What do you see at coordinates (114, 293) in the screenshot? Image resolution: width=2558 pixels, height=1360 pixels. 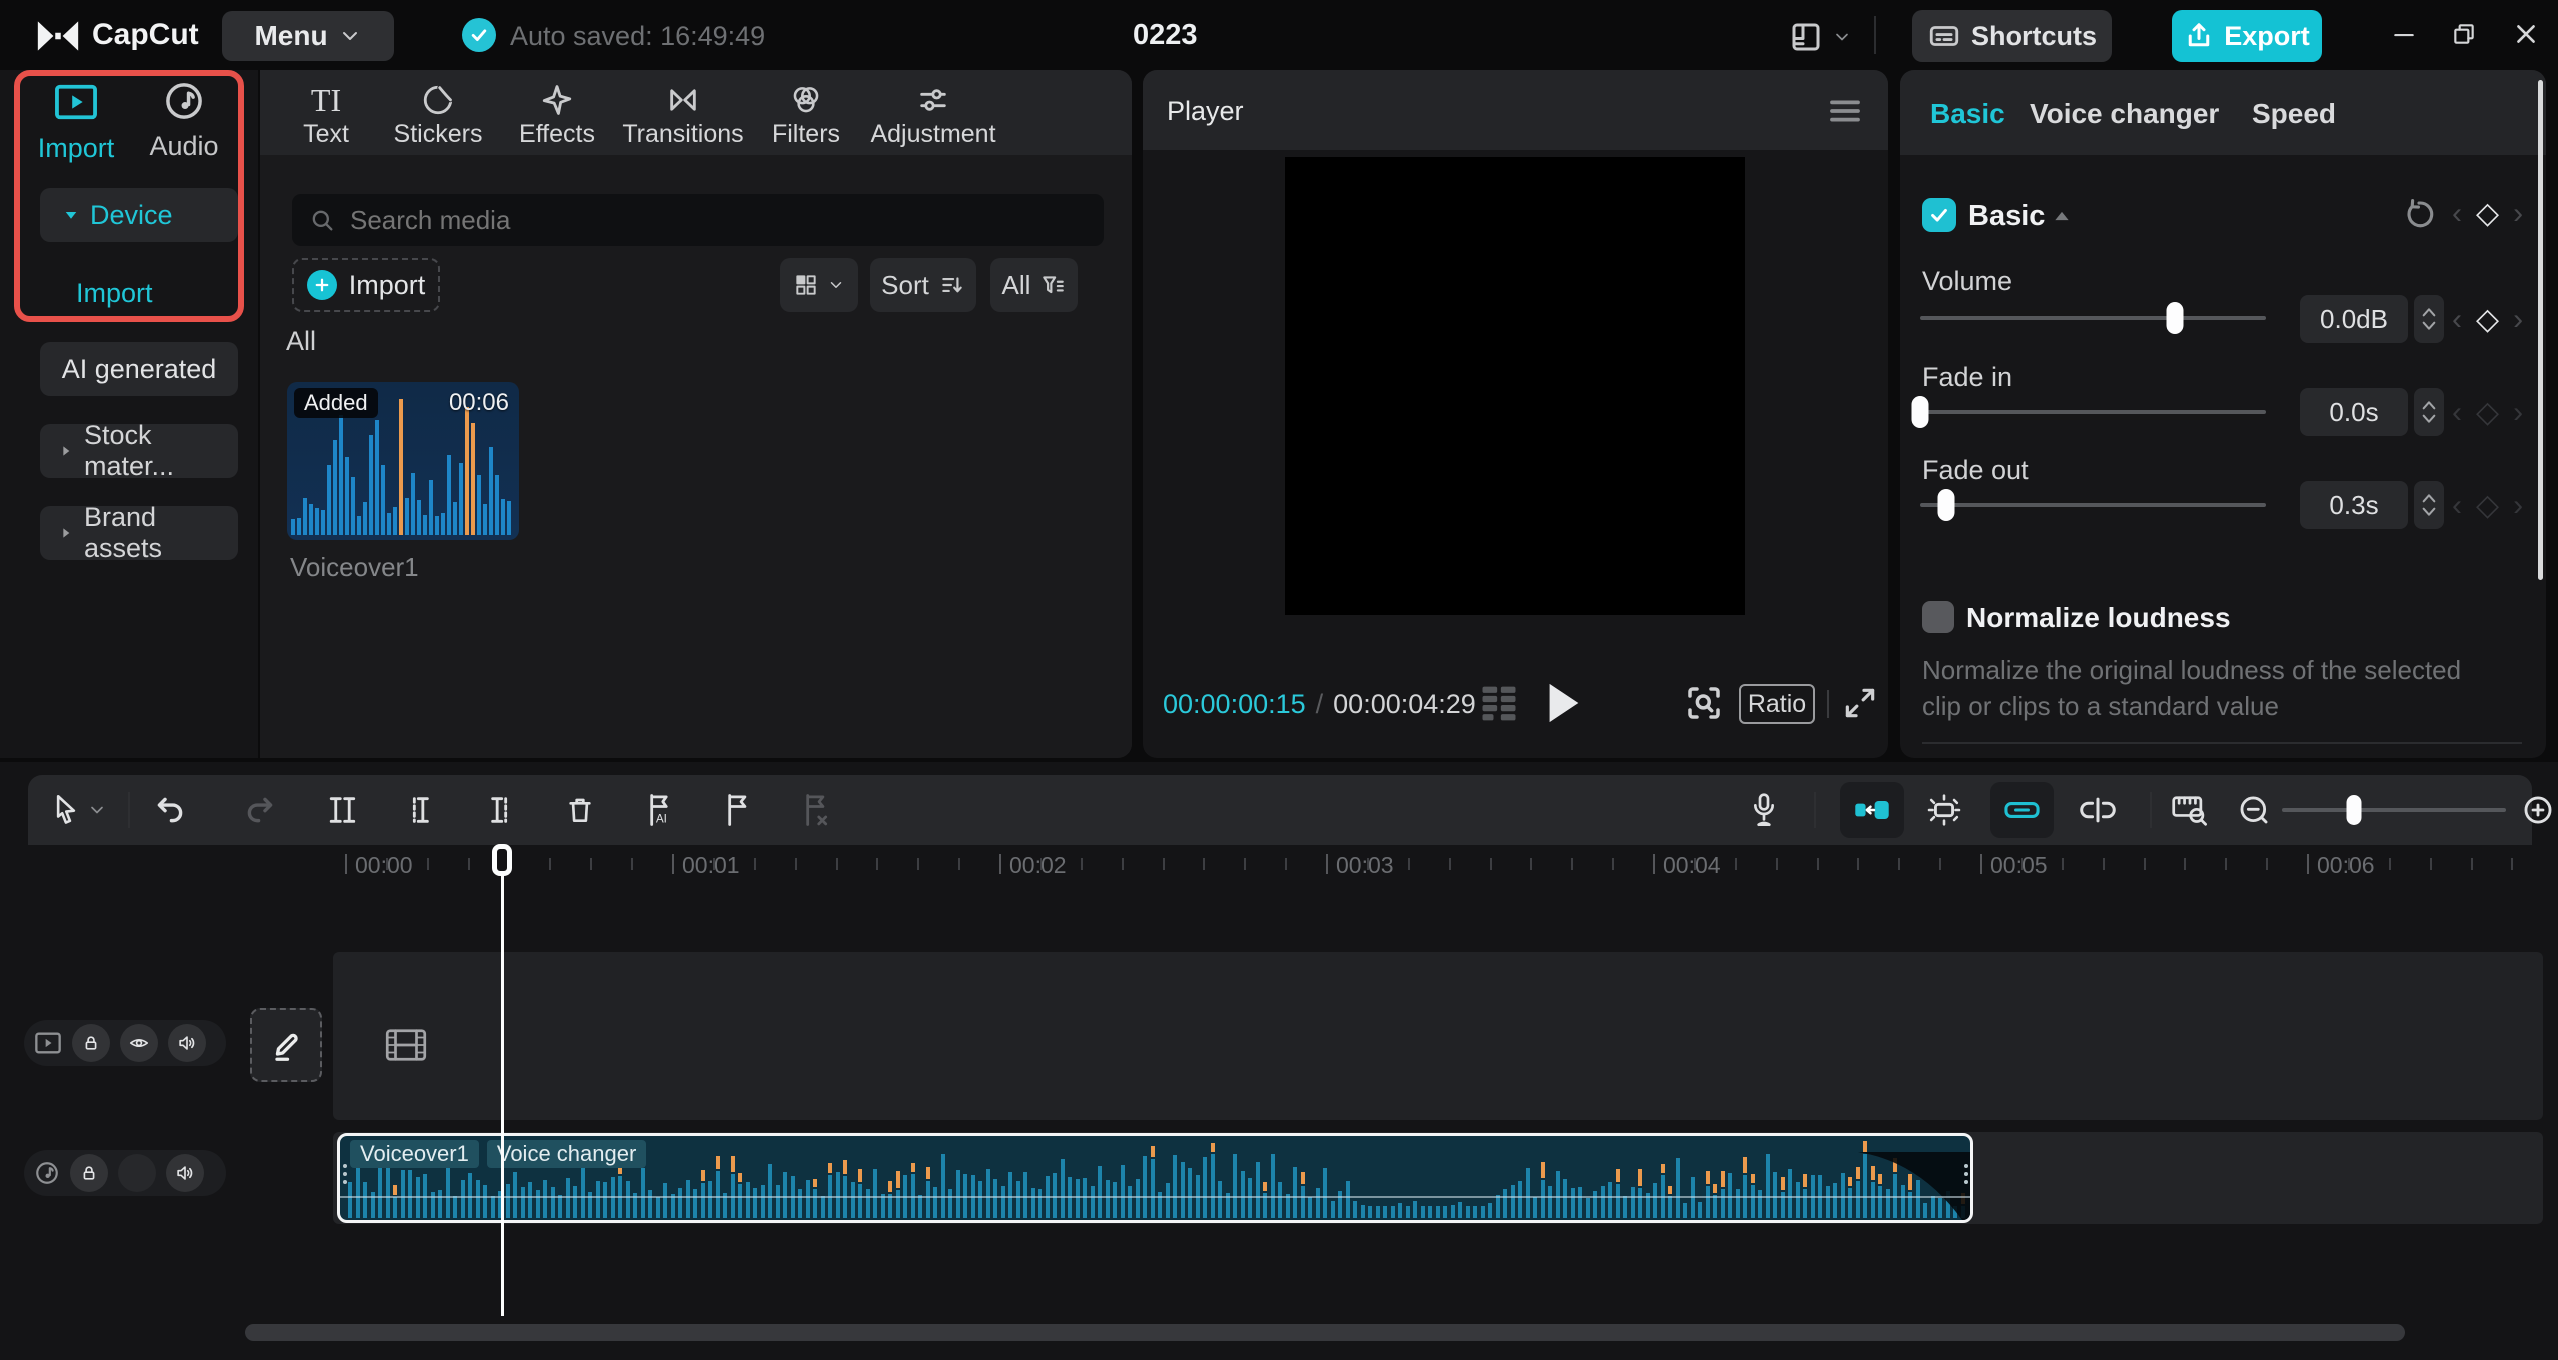 I see `device-import-item: Import` at bounding box center [114, 293].